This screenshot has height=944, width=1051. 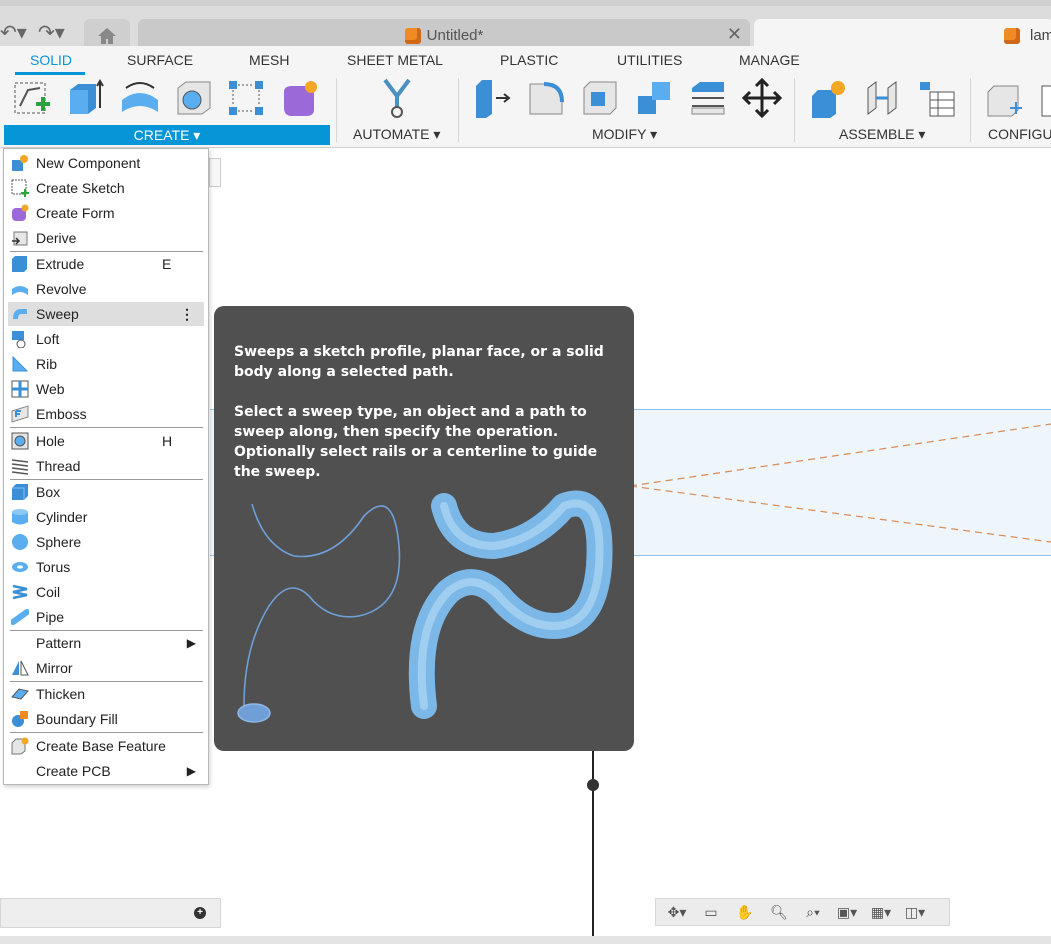 I want to click on rectangular-pattern-tool, so click(x=246, y=98).